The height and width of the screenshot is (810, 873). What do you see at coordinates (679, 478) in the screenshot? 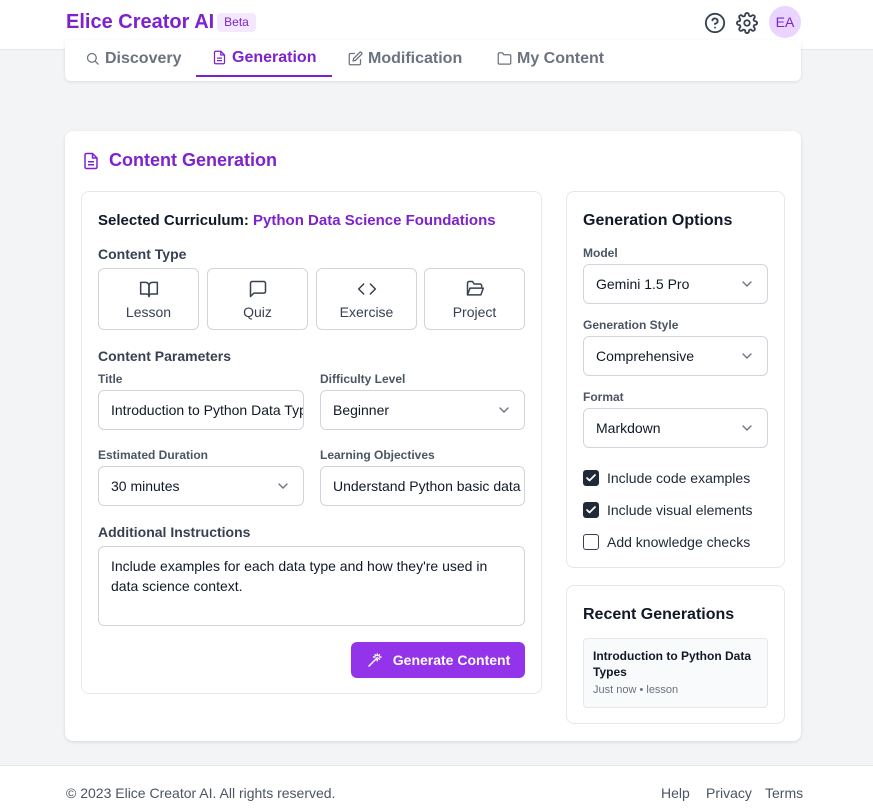
I see `checkbox-label: Include code examples` at bounding box center [679, 478].